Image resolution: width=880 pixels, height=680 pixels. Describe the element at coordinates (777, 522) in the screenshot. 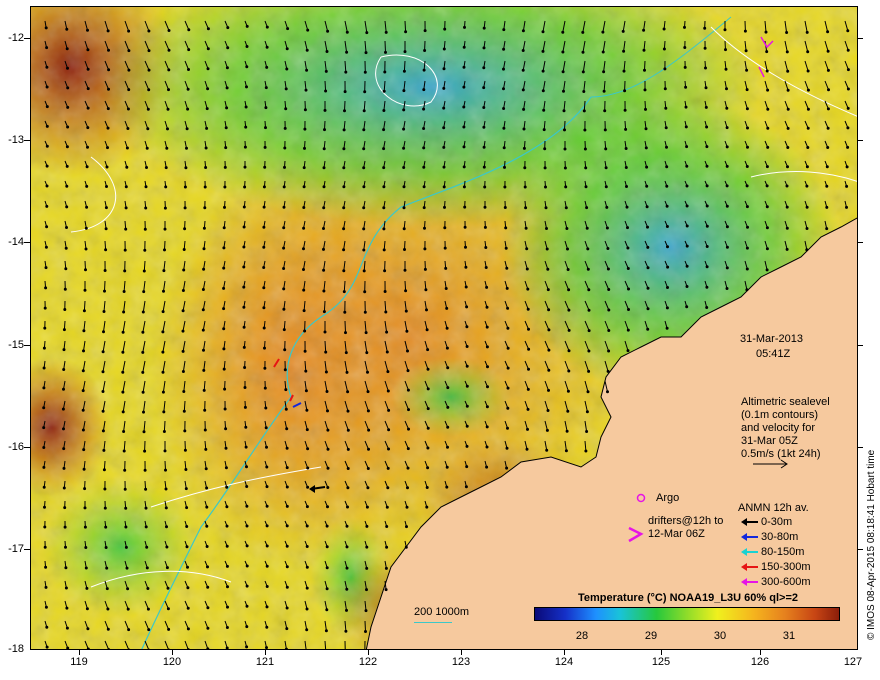

I see `anmn-legend-label: 0-30m` at that location.